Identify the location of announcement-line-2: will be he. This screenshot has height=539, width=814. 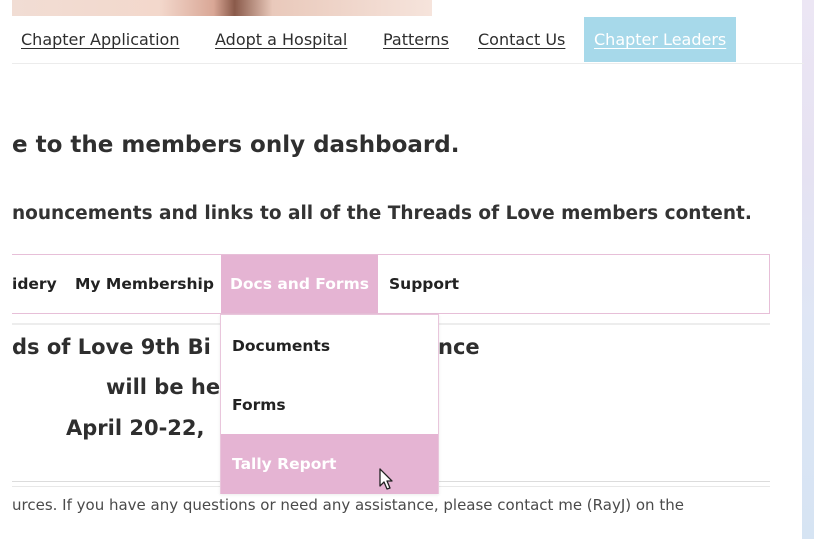
(163, 387).